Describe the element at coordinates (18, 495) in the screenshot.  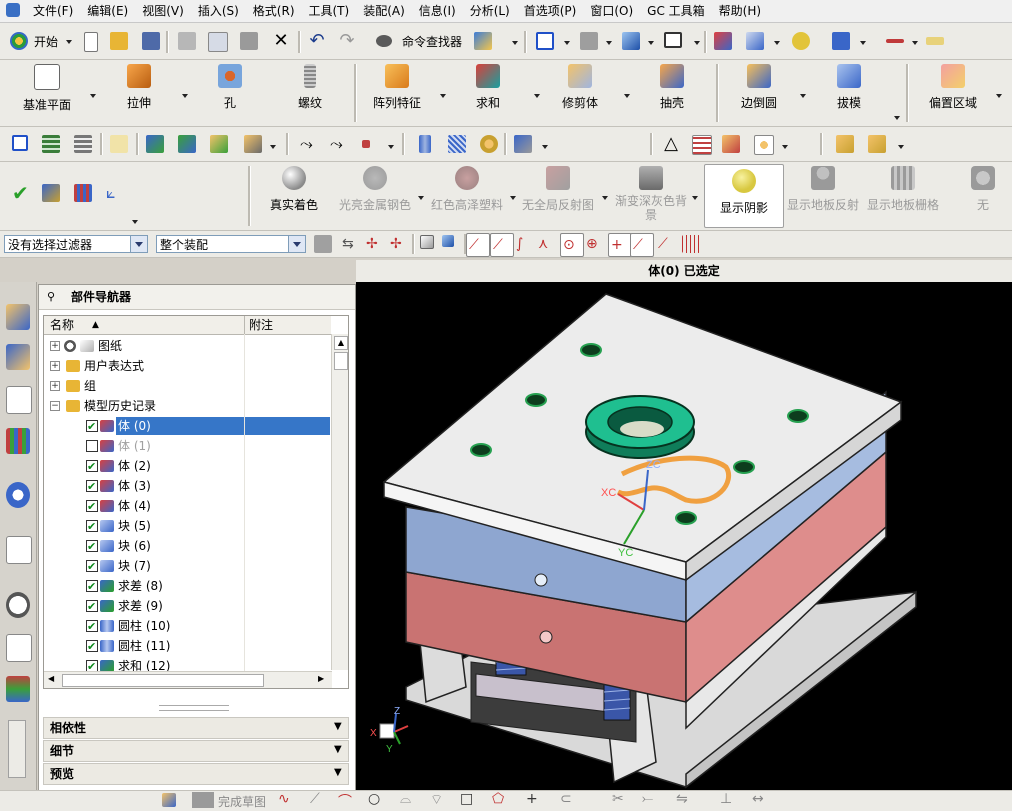
I see `info-tab` at that location.